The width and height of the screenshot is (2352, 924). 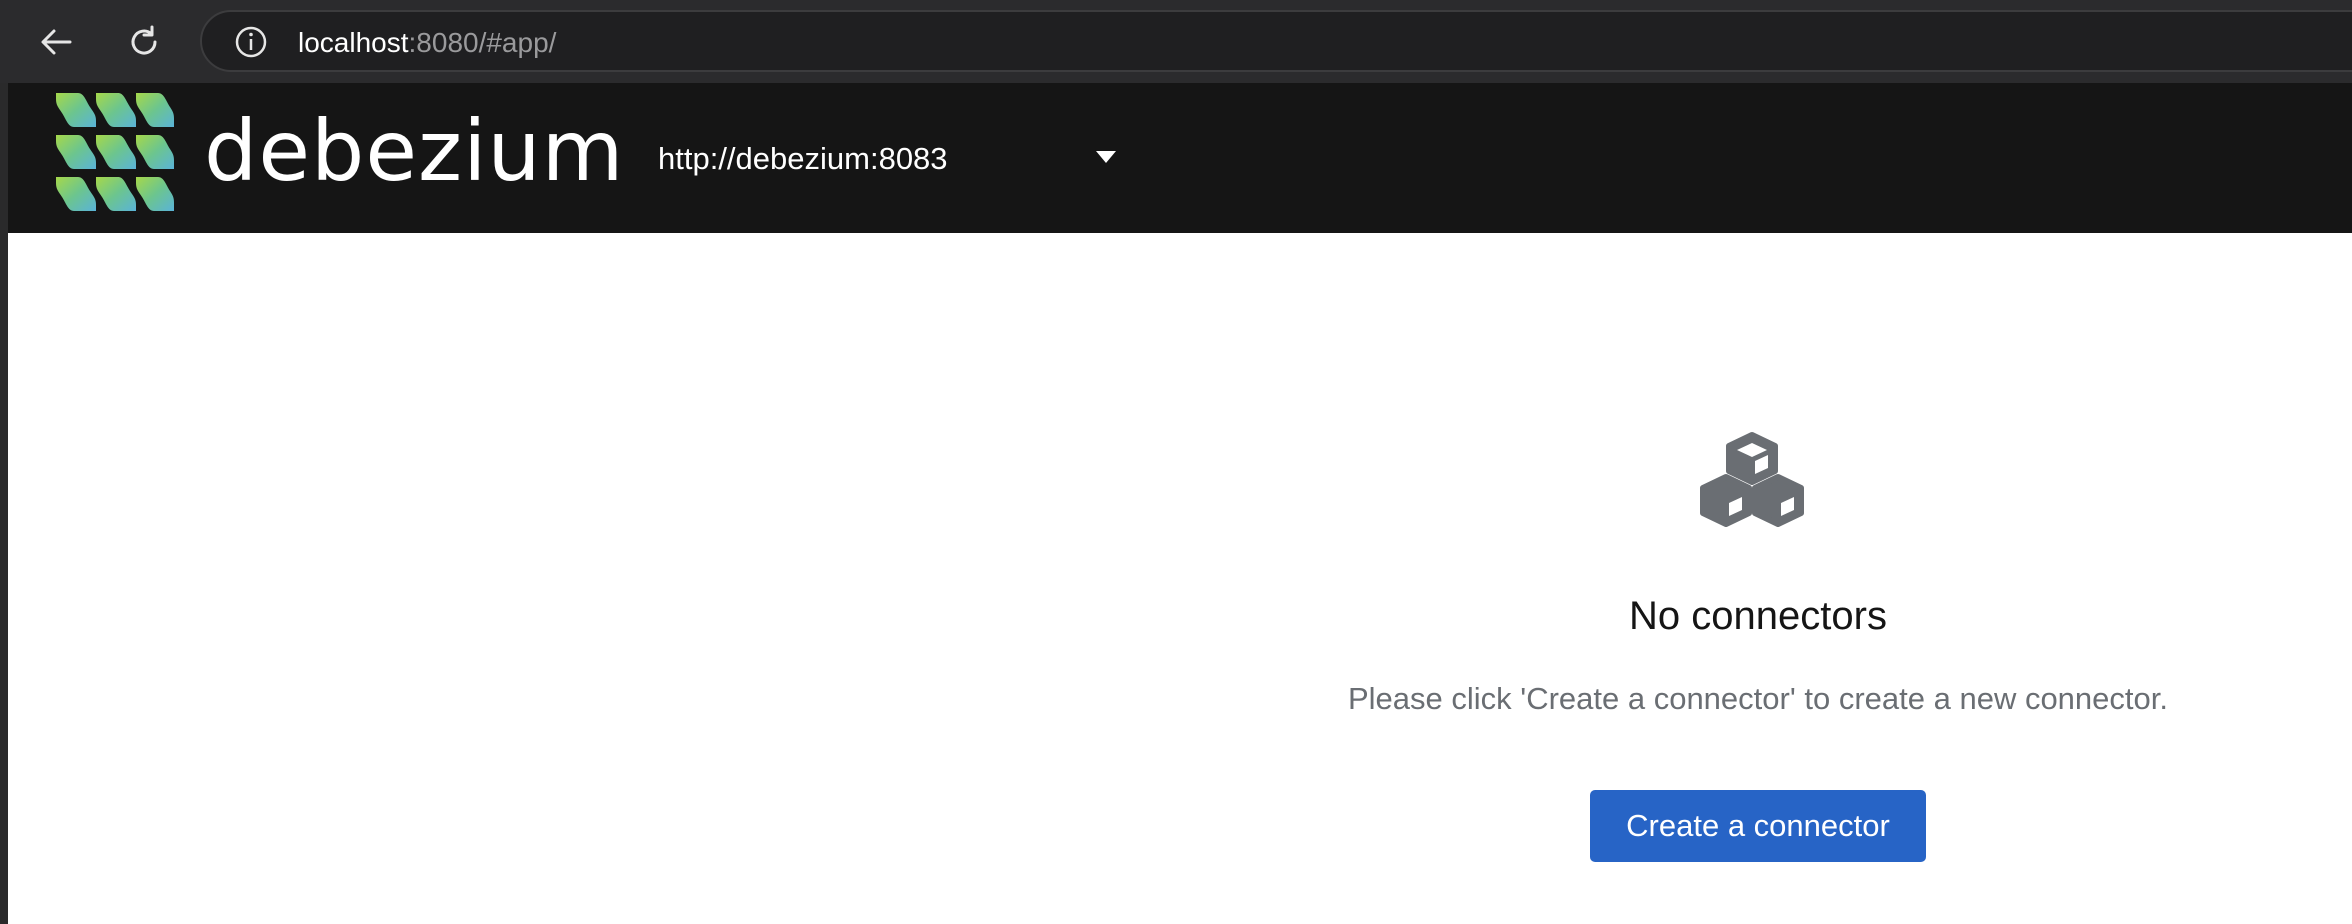 I want to click on empty-state-title: No connectors, so click(x=1758, y=616).